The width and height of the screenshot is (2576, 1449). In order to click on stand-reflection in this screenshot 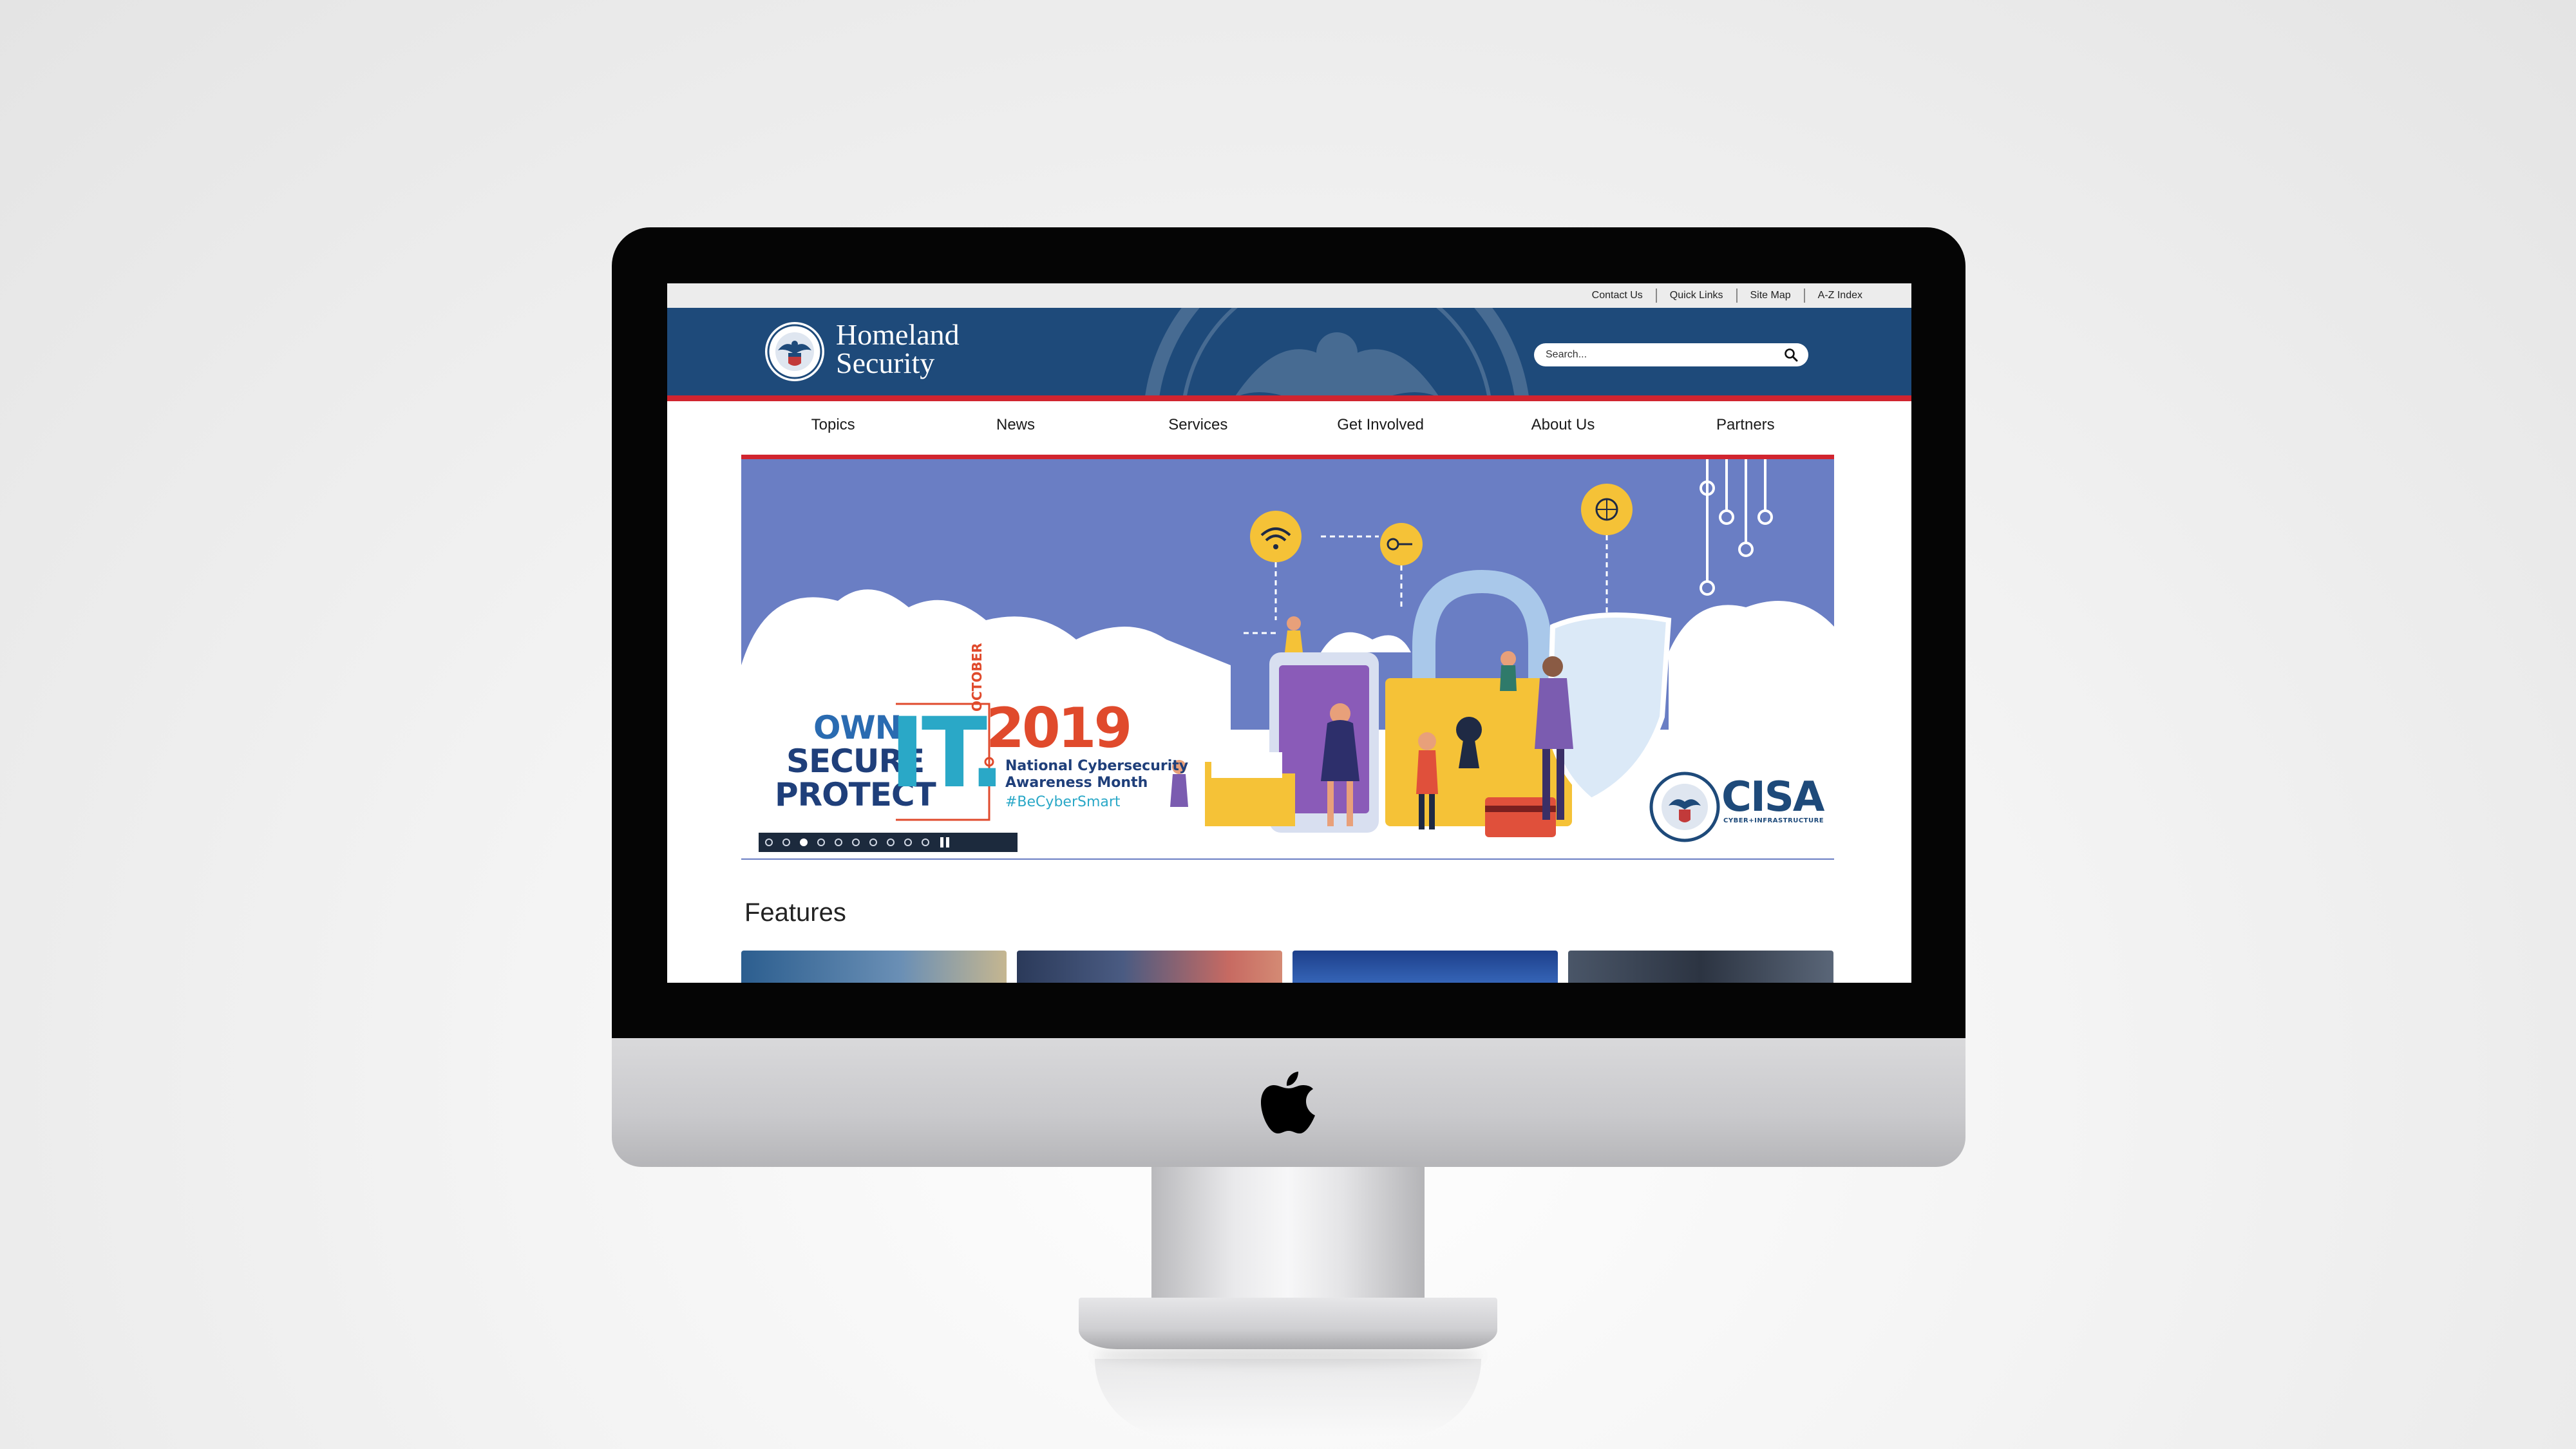, I will do `click(1288, 1397)`.